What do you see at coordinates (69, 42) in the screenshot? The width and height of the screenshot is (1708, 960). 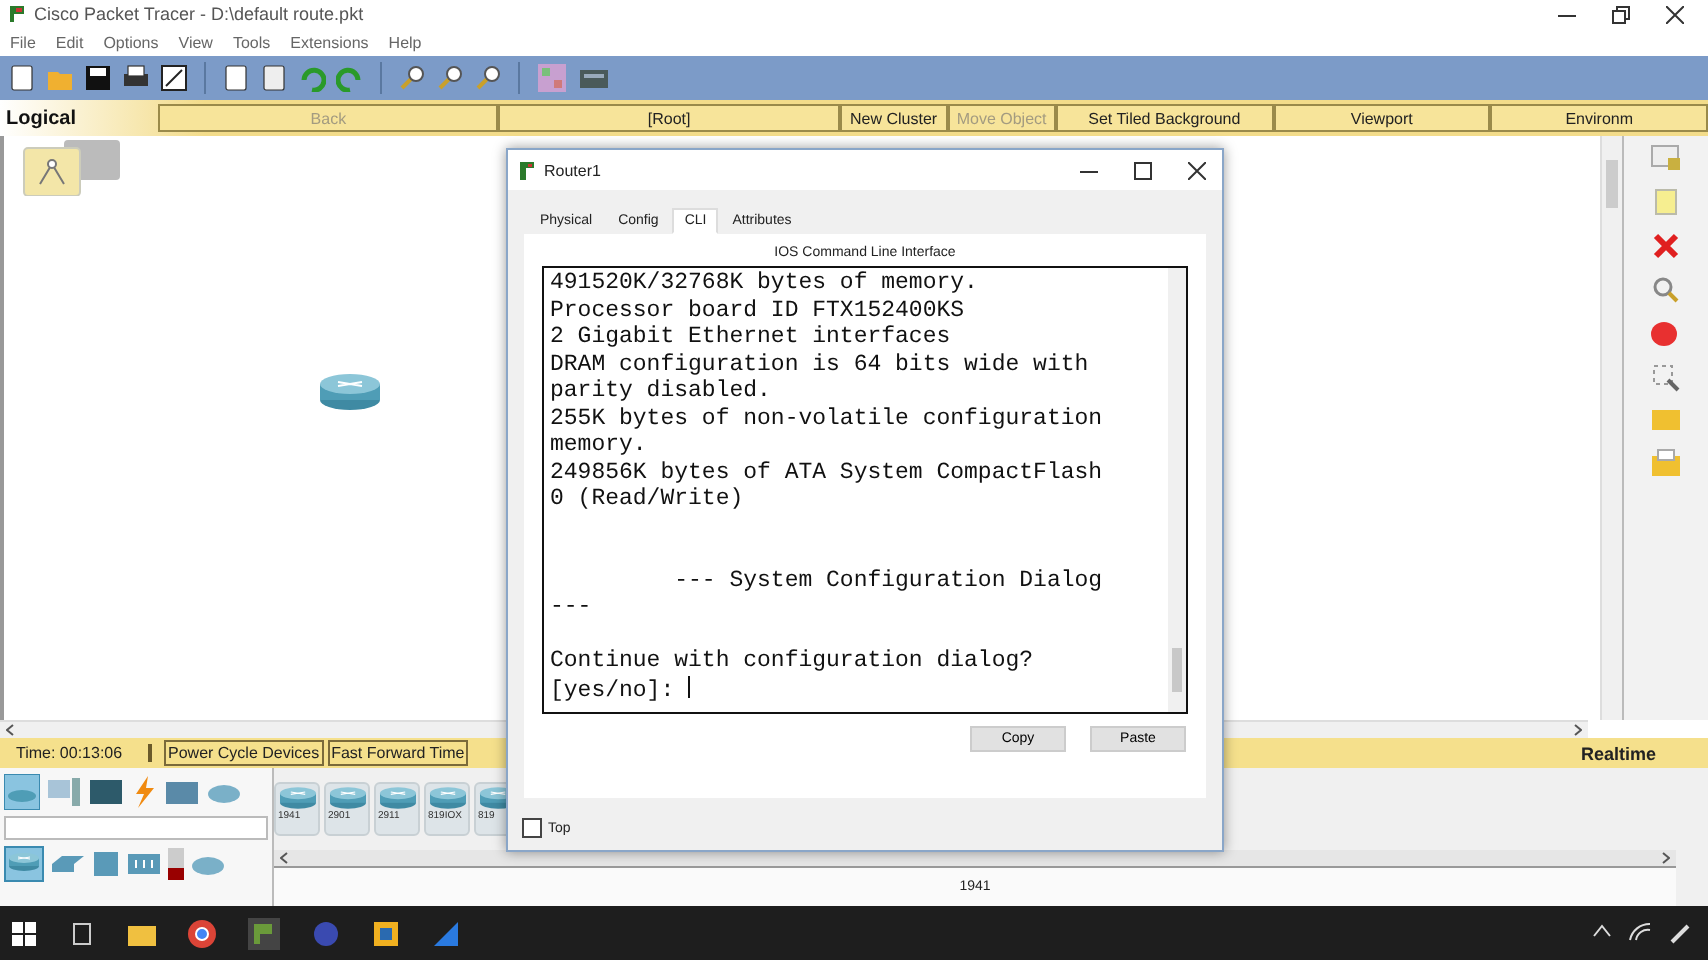 I see `menu-item: Edit` at bounding box center [69, 42].